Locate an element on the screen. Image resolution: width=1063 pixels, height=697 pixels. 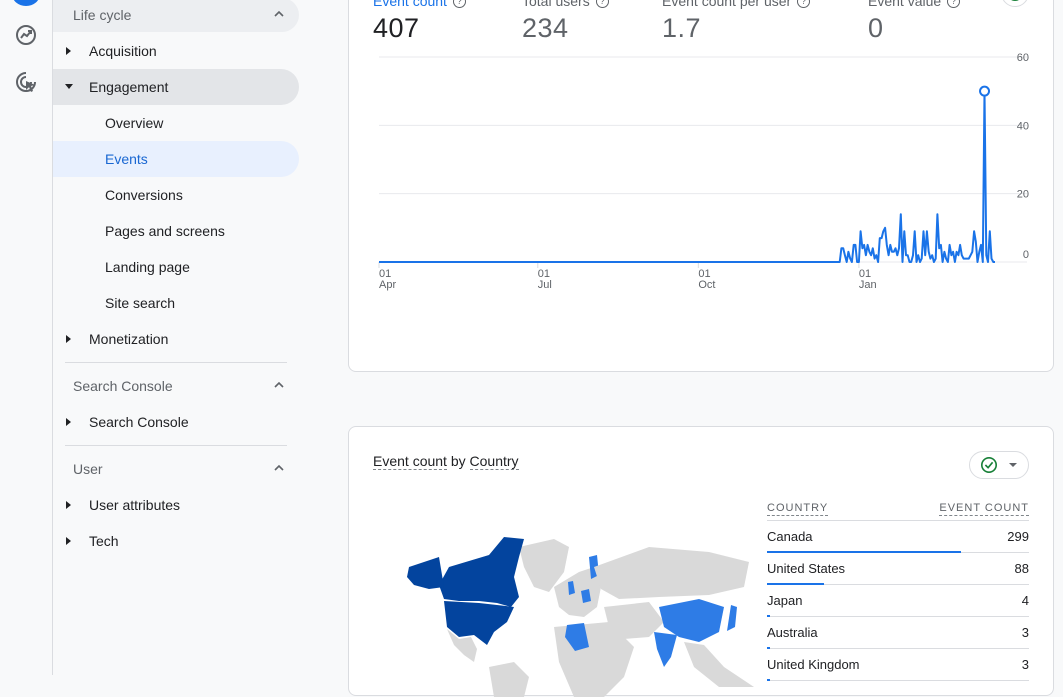
nav-item-label: Landing page is located at coordinates (147, 267).